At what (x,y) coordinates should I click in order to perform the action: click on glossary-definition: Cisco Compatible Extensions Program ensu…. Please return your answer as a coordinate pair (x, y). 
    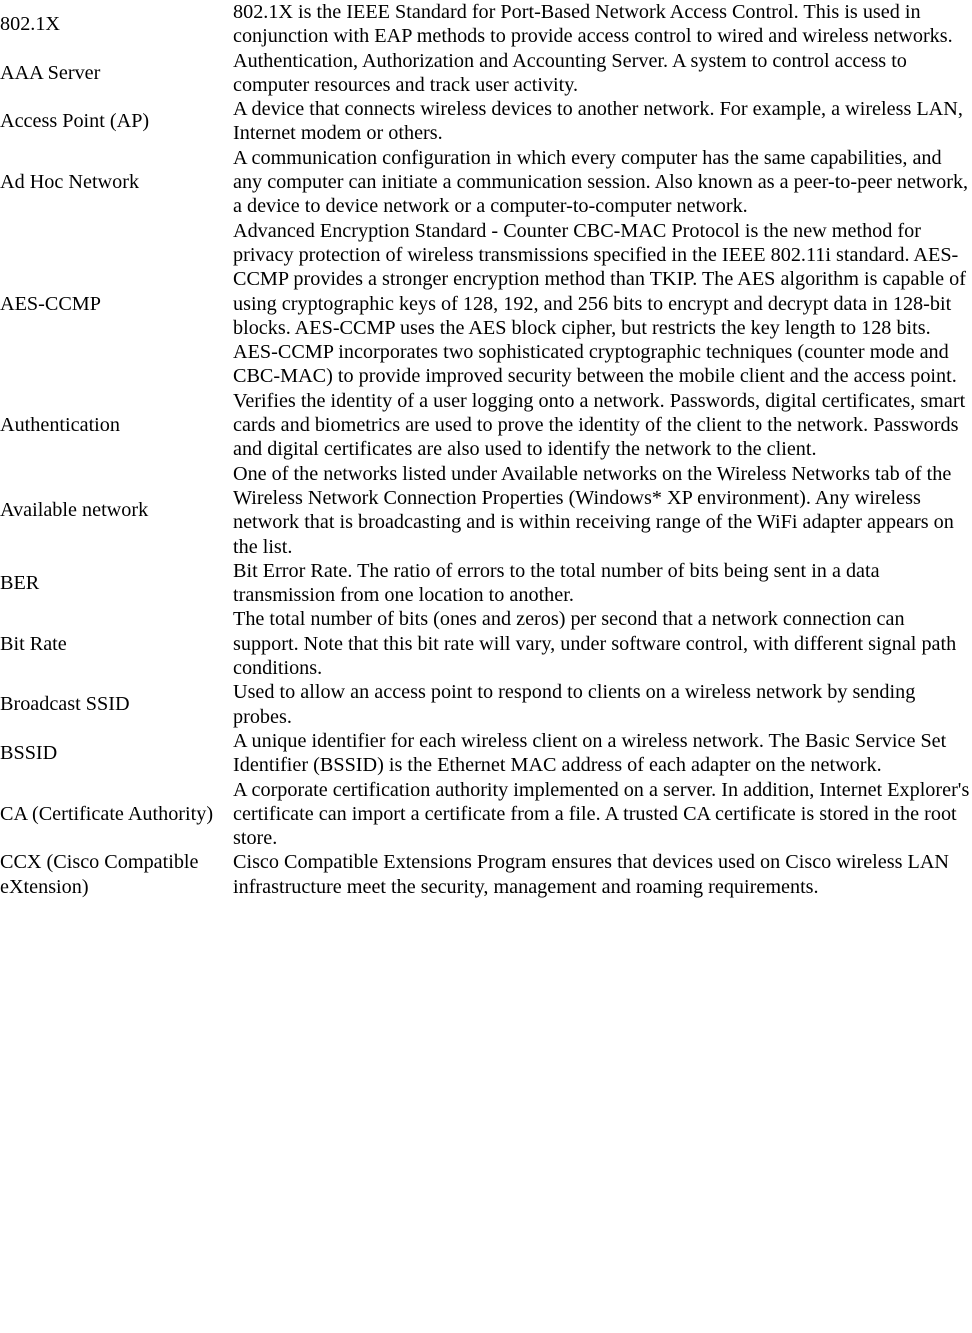
    Looking at the image, I should click on (591, 874).